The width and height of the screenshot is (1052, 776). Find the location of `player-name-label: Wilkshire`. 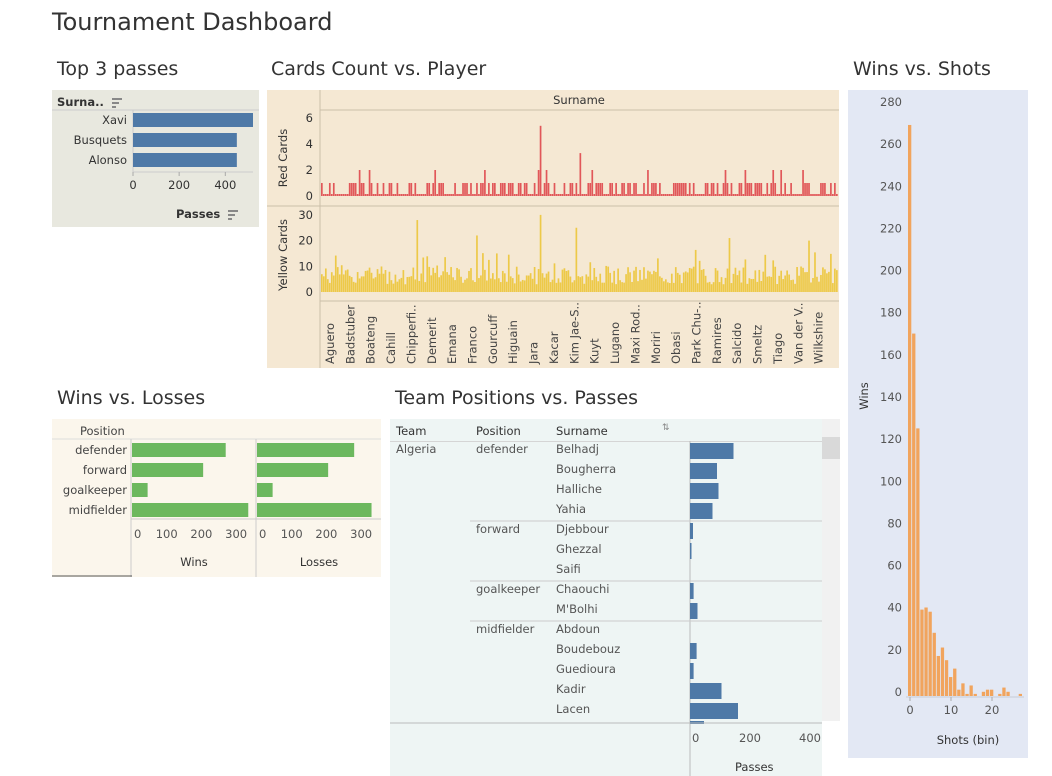

player-name-label: Wilkshire is located at coordinates (819, 338).